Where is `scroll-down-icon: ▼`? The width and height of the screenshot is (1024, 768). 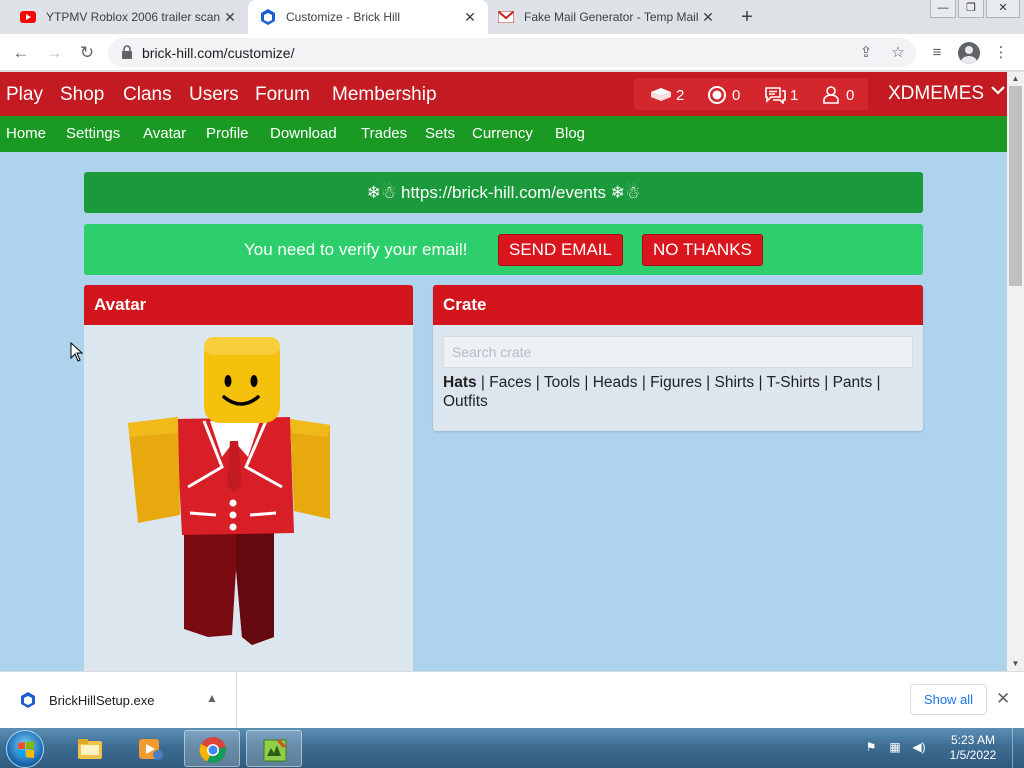
scroll-down-icon: ▼ is located at coordinates (1015, 664).